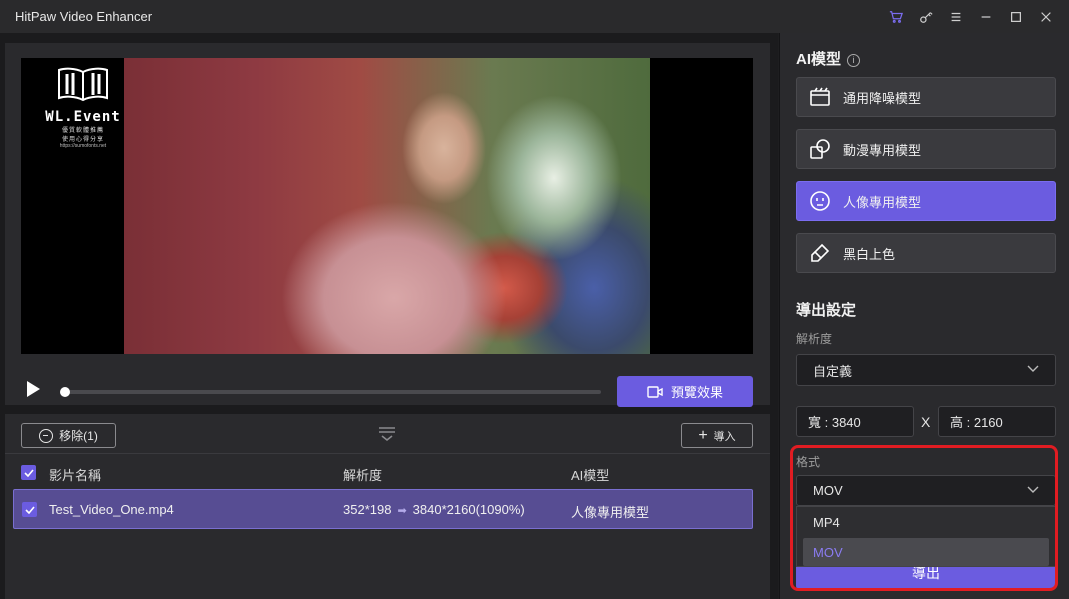 This screenshot has height=599, width=1069. What do you see at coordinates (926, 97) in the screenshot?
I see `model-button-denoise: 通用降噪模型` at bounding box center [926, 97].